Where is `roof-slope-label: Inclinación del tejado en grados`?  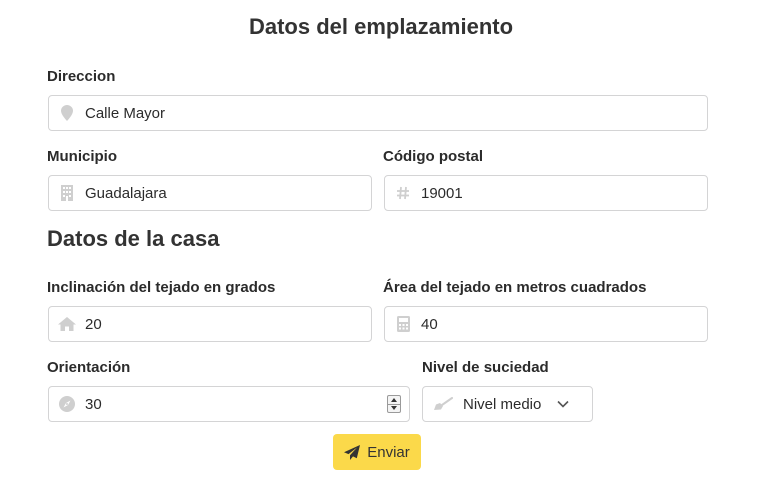 roof-slope-label: Inclinación del tejado en grados is located at coordinates (161, 287).